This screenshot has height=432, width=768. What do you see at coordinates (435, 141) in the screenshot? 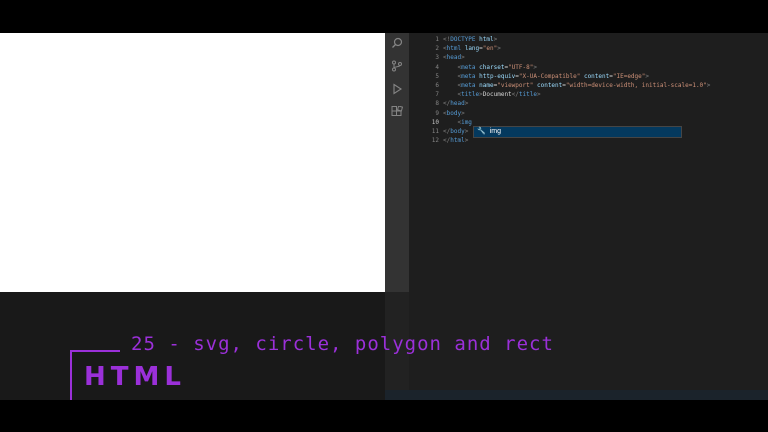
I see `line-number: 12` at bounding box center [435, 141].